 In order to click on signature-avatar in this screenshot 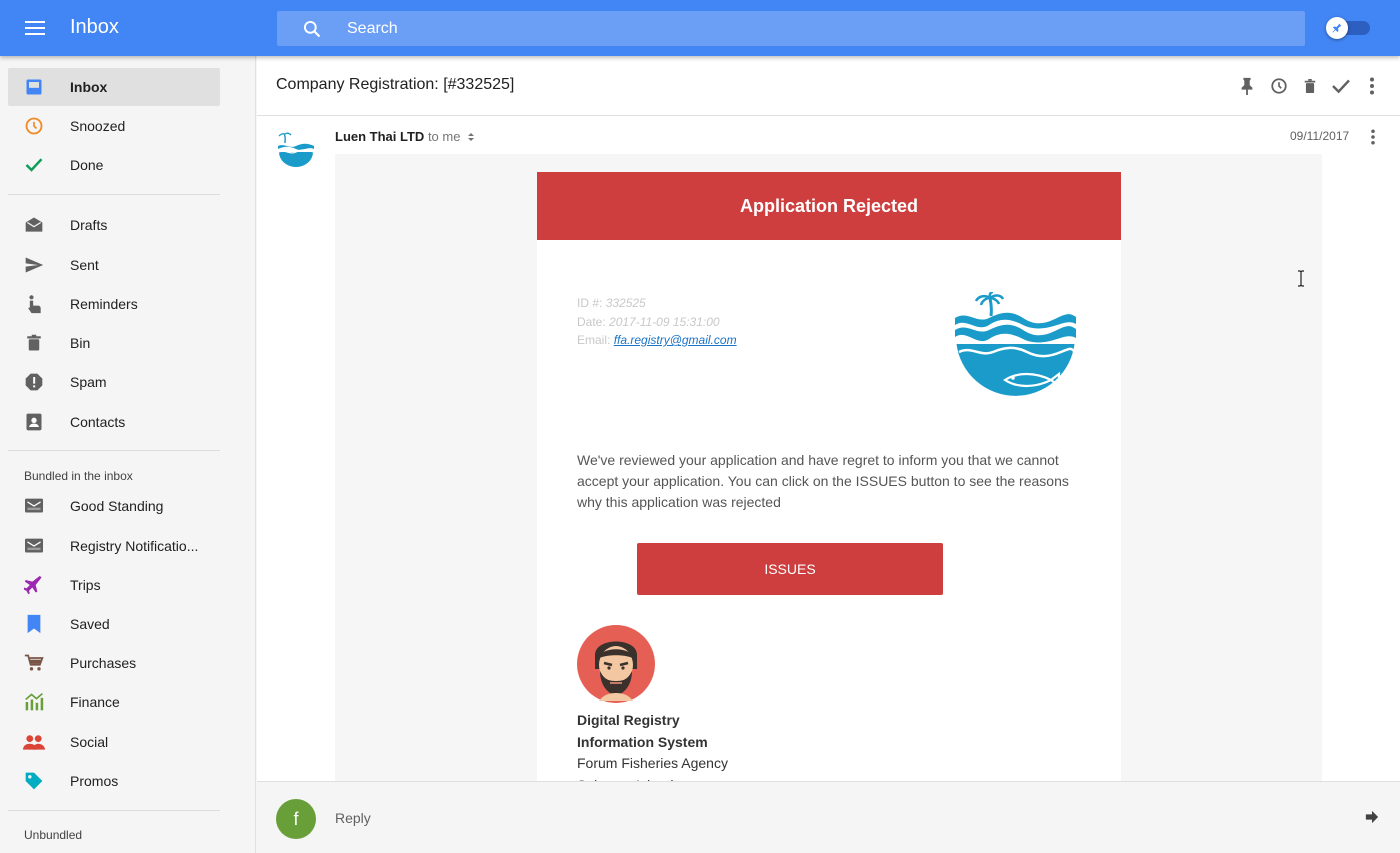, I will do `click(616, 664)`.